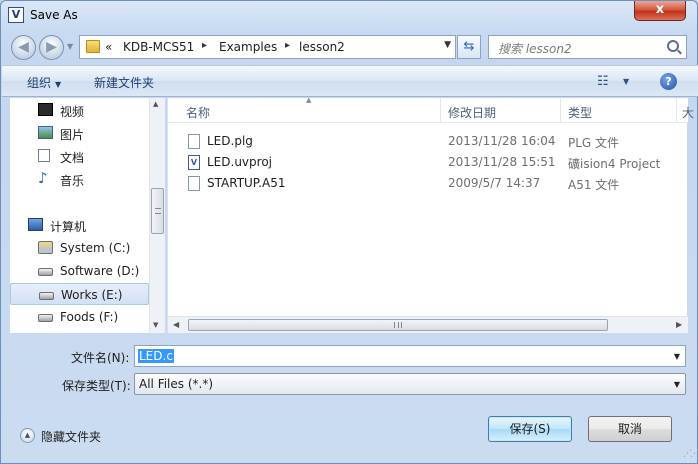 The width and height of the screenshot is (698, 464). What do you see at coordinates (630, 429) in the screenshot?
I see `cancel-button: 取消` at bounding box center [630, 429].